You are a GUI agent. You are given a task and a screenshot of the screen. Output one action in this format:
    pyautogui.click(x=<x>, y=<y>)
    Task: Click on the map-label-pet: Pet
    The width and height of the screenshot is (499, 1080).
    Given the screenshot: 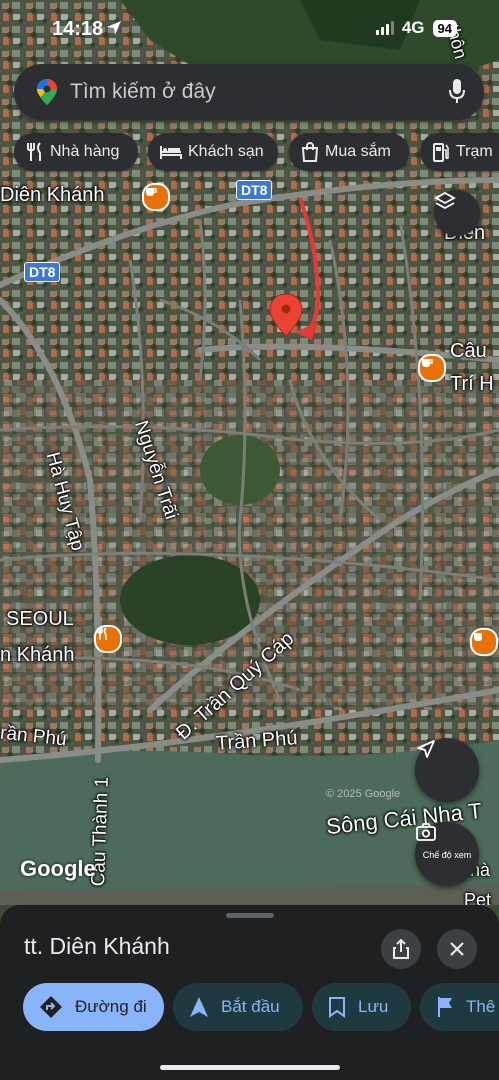 What is the action you would take?
    pyautogui.click(x=478, y=897)
    